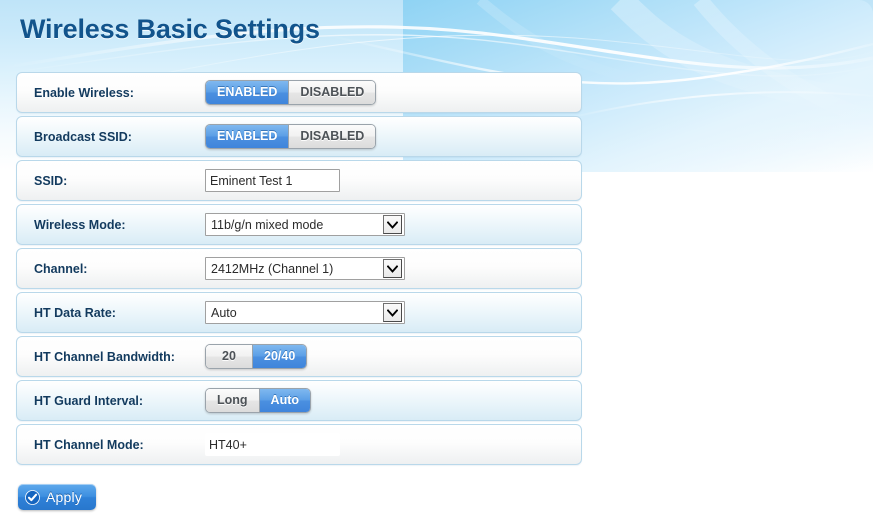 This screenshot has height=521, width=873. I want to click on label-broadcast-ssid: Broadcast SSID:, so click(83, 136).